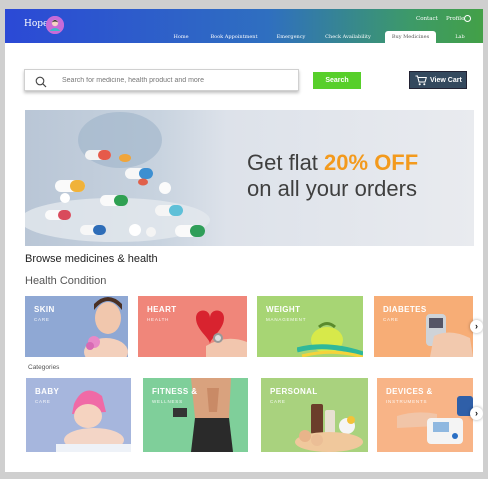  Describe the element at coordinates (332, 188) in the screenshot. I see `banner-line2: on all your orders` at that location.